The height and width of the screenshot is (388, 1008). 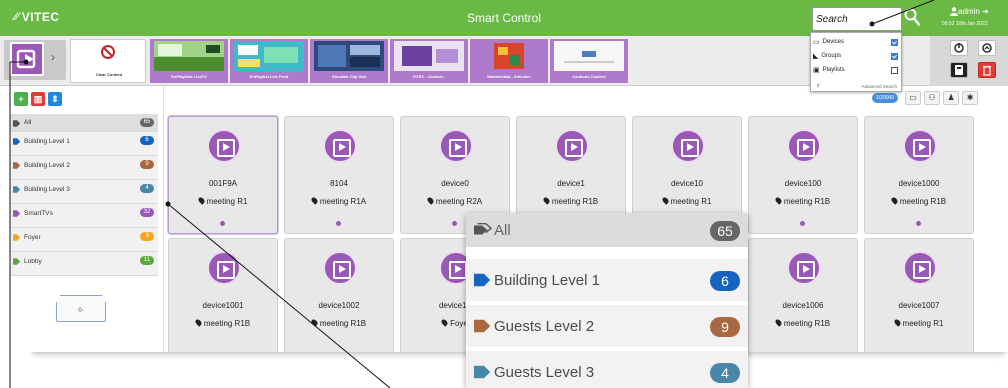 What do you see at coordinates (84, 216) in the screenshot?
I see `group-item-smarttvs: SmartTVs 32` at bounding box center [84, 216].